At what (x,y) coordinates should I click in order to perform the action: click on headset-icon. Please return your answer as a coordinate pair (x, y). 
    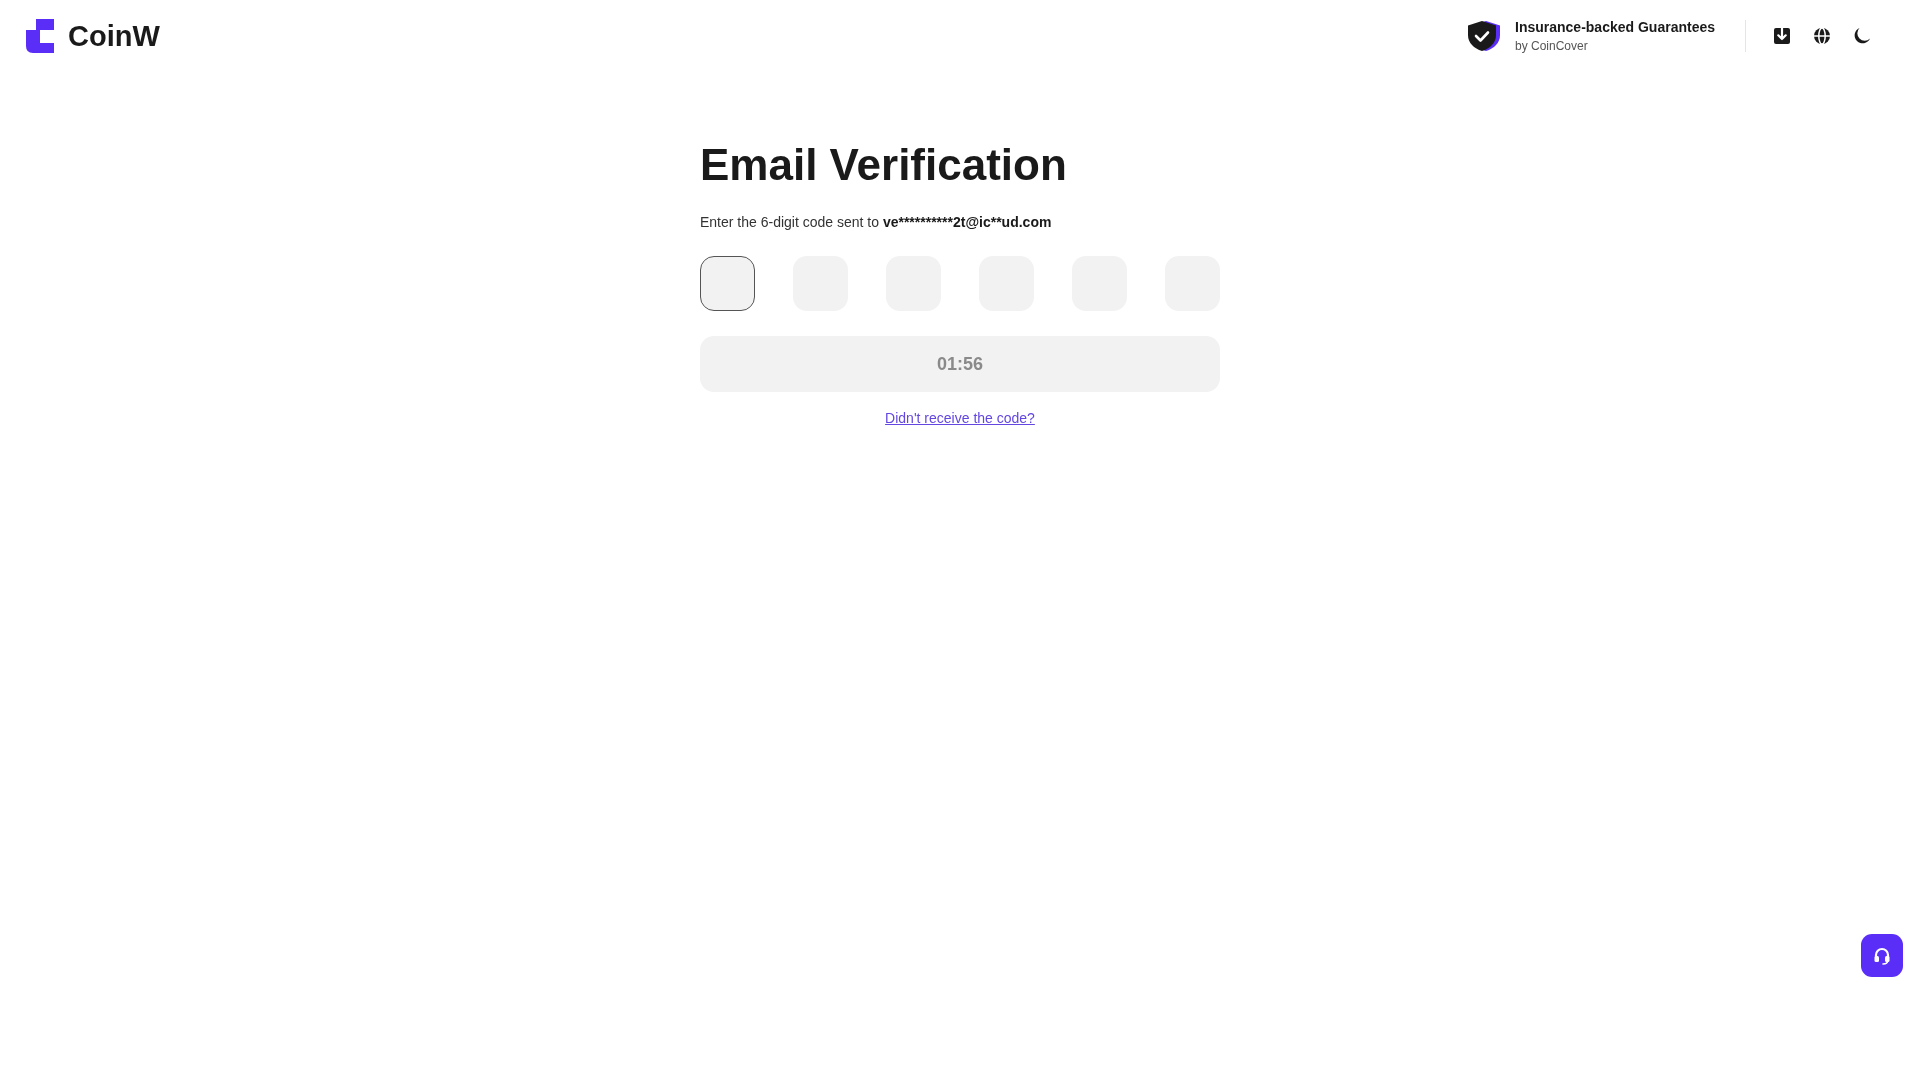
    Looking at the image, I should click on (1882, 955).